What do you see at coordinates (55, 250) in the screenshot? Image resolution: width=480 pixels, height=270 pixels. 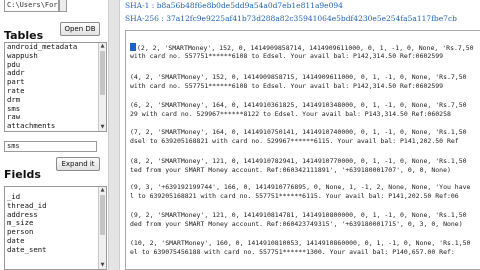 I see `field-item: date_sent` at bounding box center [55, 250].